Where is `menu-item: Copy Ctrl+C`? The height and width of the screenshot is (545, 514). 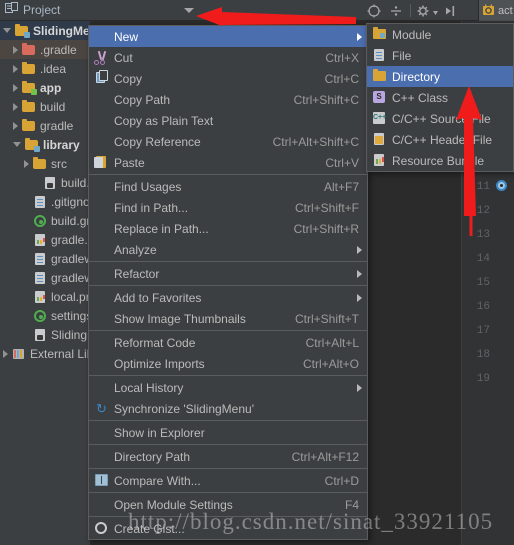
menu-item: Copy Ctrl+C is located at coordinates (228, 78).